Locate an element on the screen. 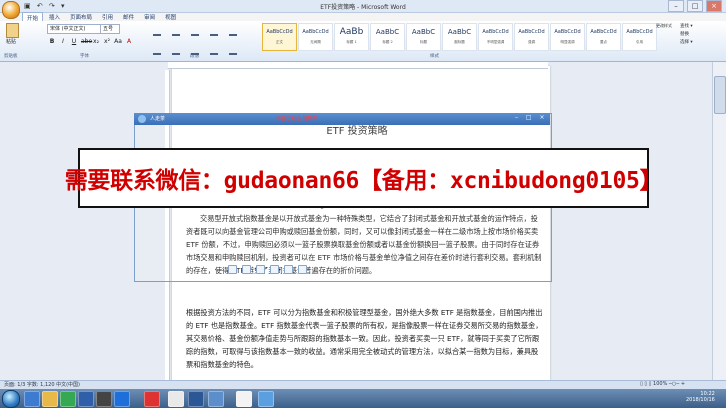 The image size is (726, 408). status-page-info: 页面: 1/3 字数: 1,120 中文(中国) is located at coordinates (42, 384).